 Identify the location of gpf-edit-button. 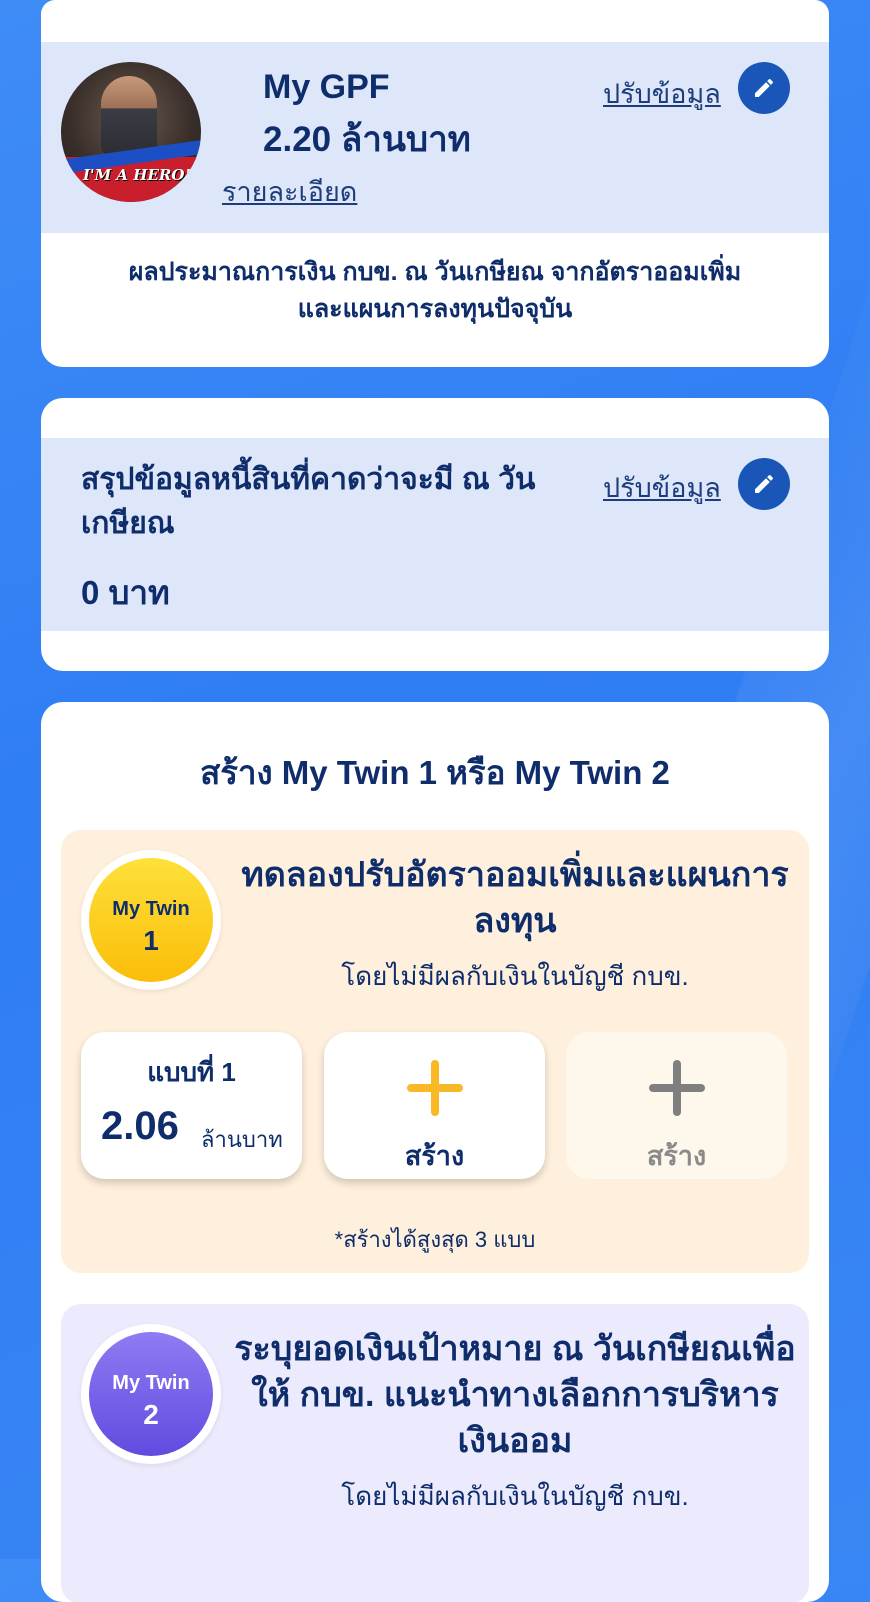
(764, 88).